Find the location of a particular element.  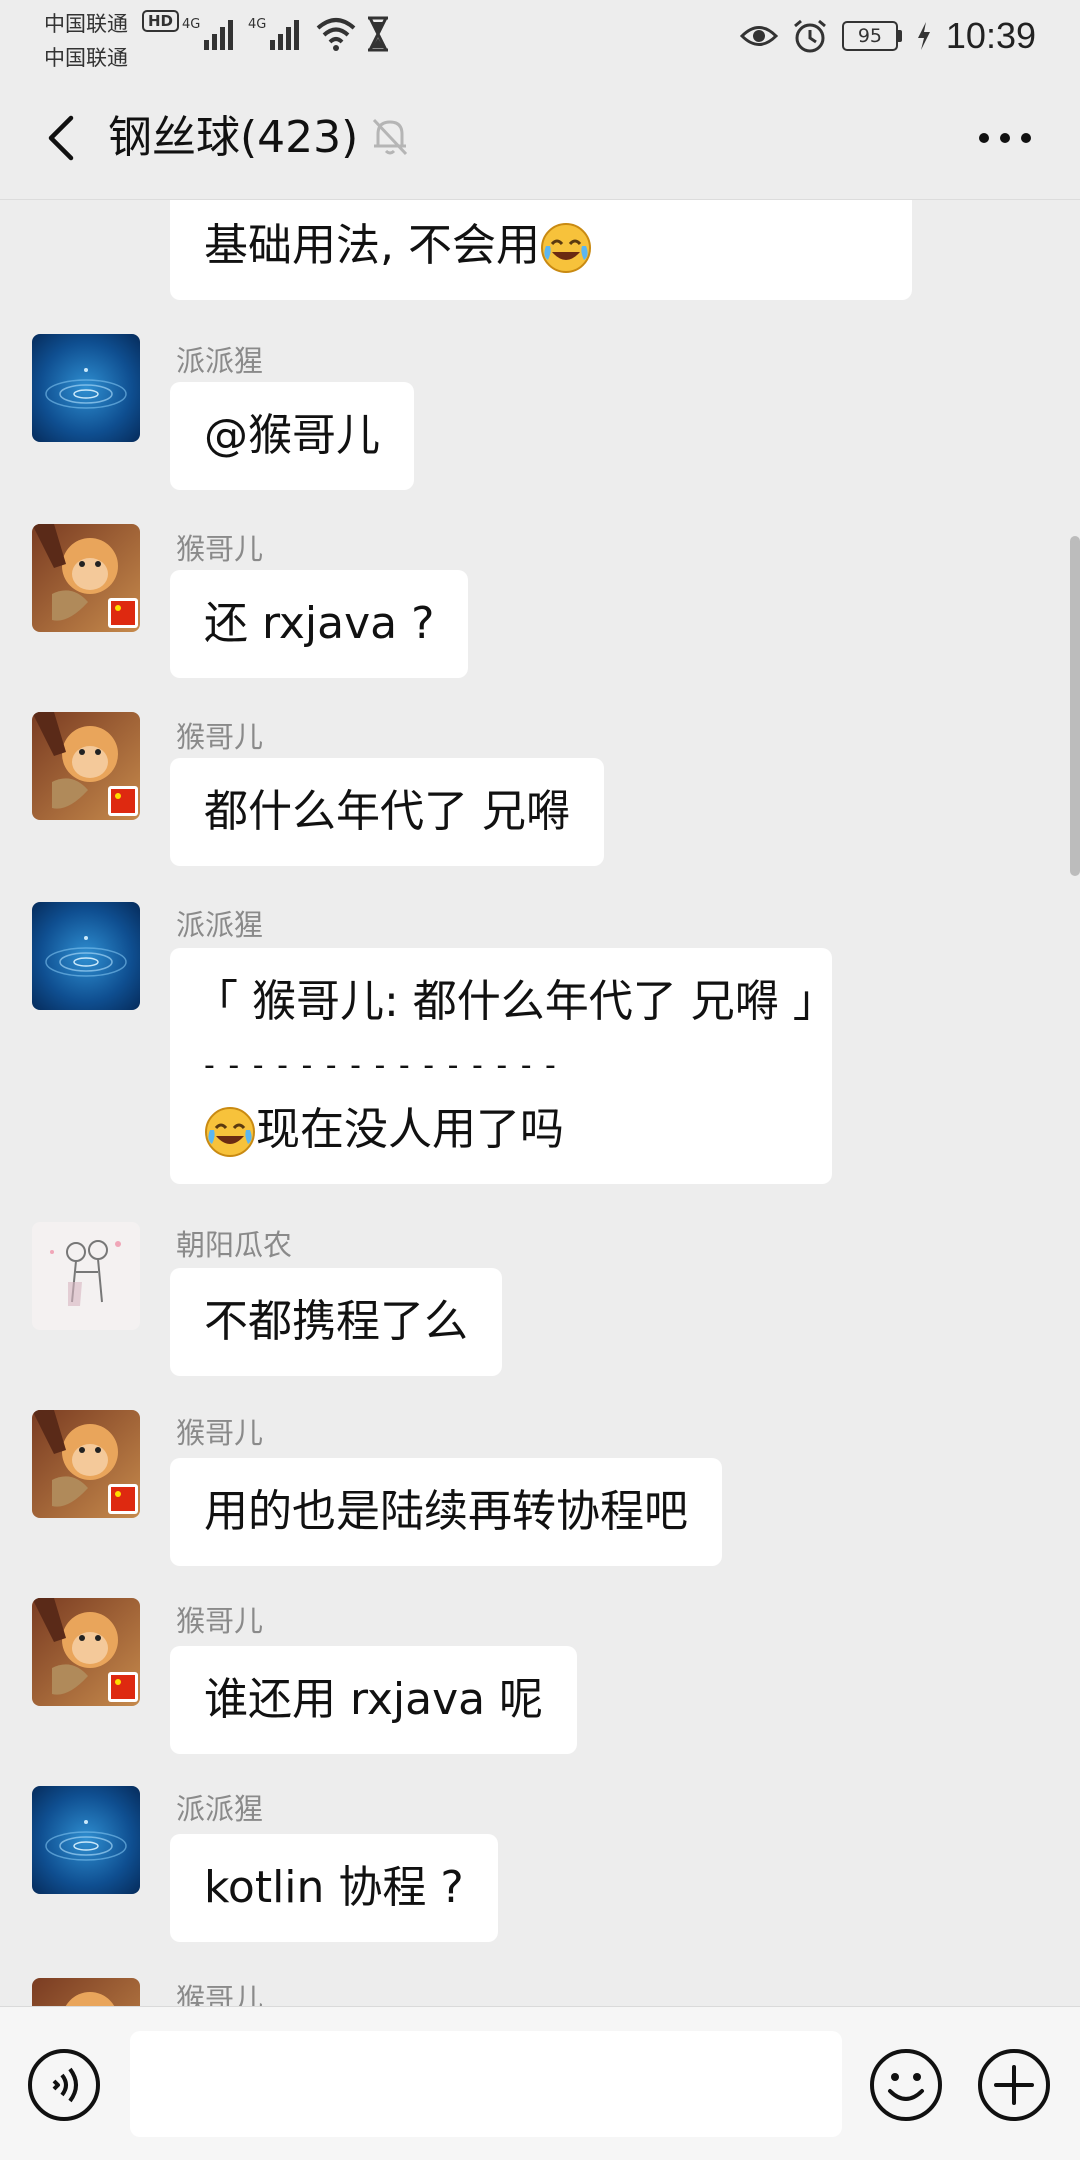

status-right-group: 95 10:39 is located at coordinates (887, 36).